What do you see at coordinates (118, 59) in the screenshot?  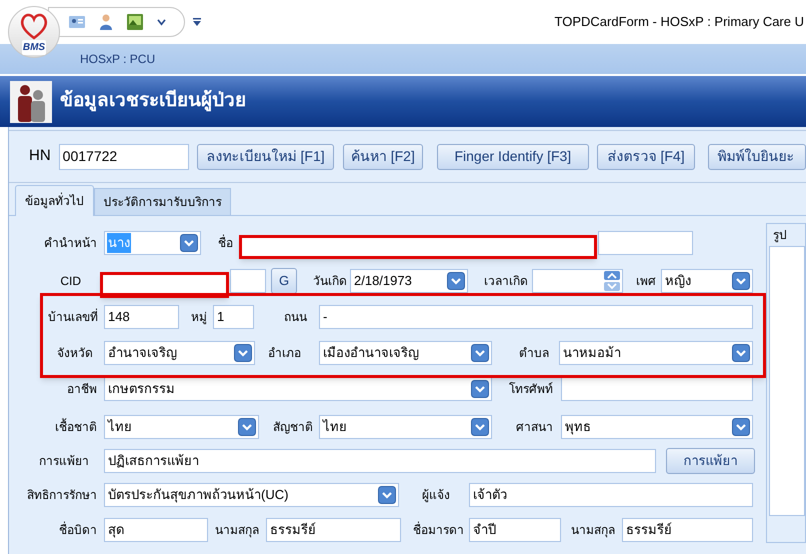 I see `ribbon-label: HOSxP : PCU` at bounding box center [118, 59].